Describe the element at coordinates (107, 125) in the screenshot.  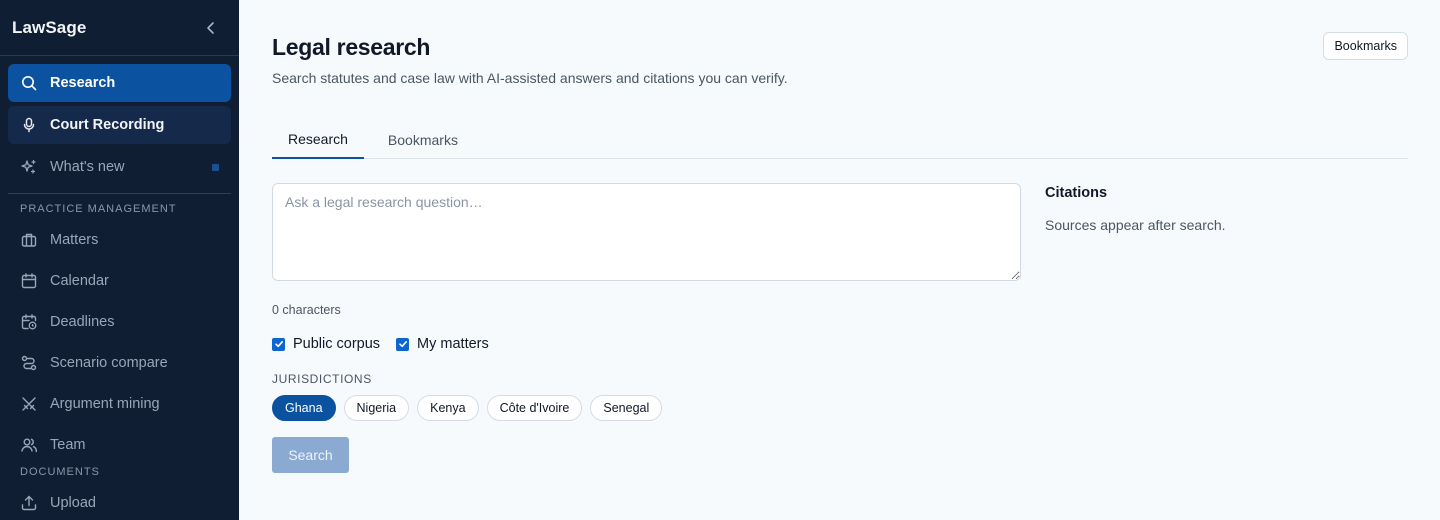
I see `sidebar-item-label: Court Recording` at that location.